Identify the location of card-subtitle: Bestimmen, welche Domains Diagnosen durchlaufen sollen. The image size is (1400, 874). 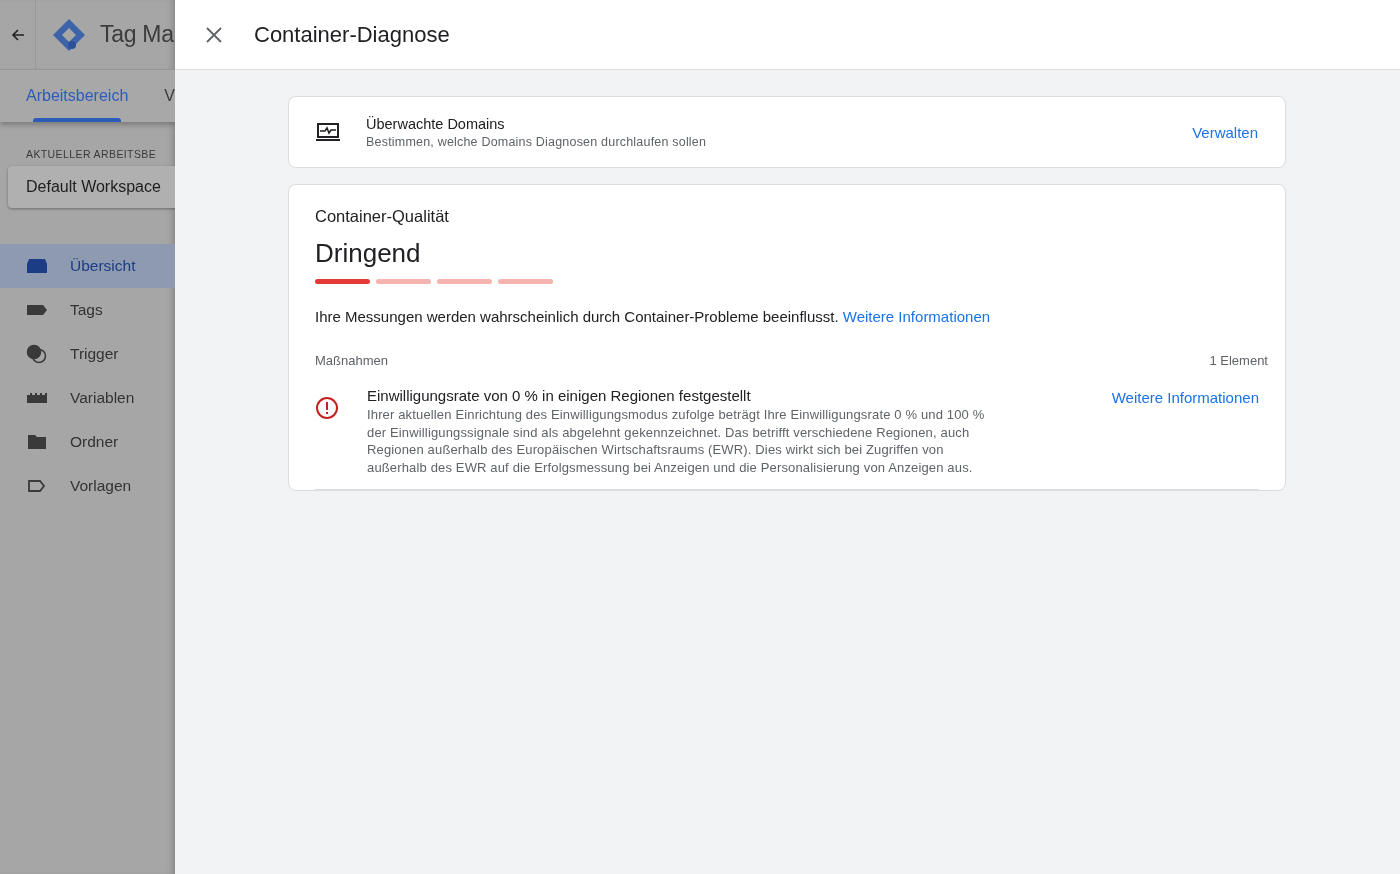
(537, 141).